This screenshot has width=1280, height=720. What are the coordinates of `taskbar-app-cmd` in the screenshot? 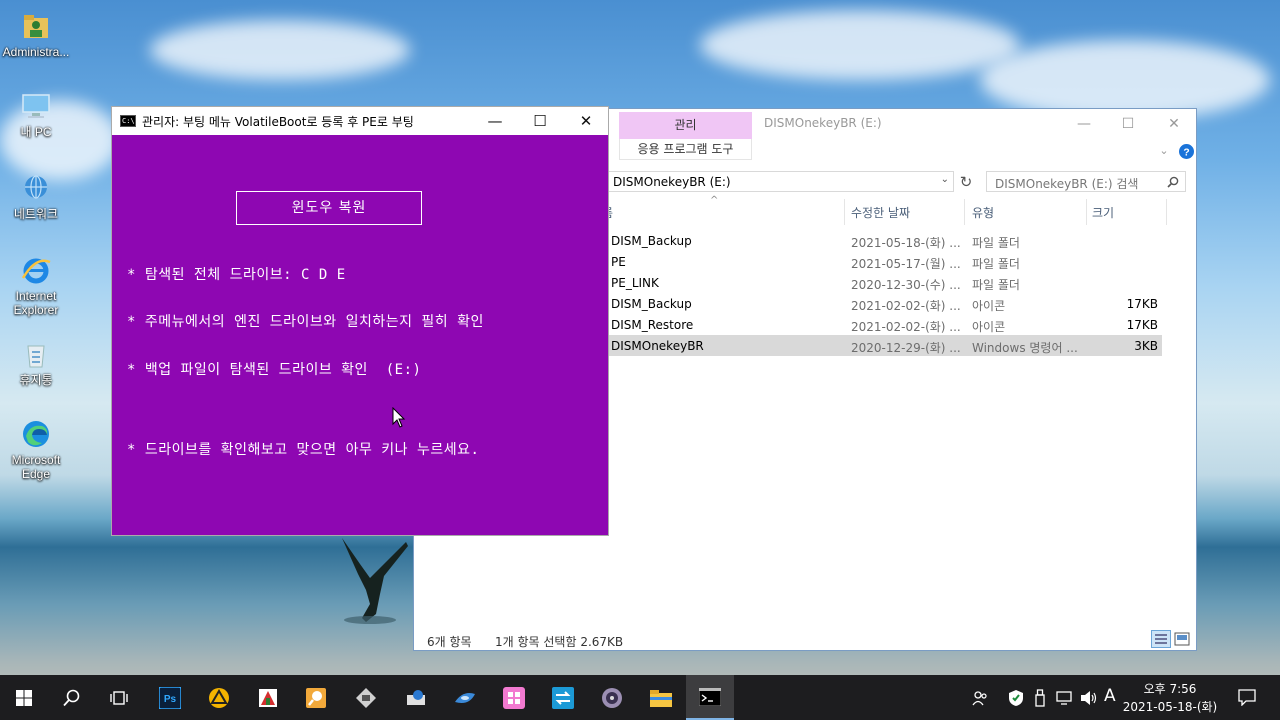 It's located at (710, 697).